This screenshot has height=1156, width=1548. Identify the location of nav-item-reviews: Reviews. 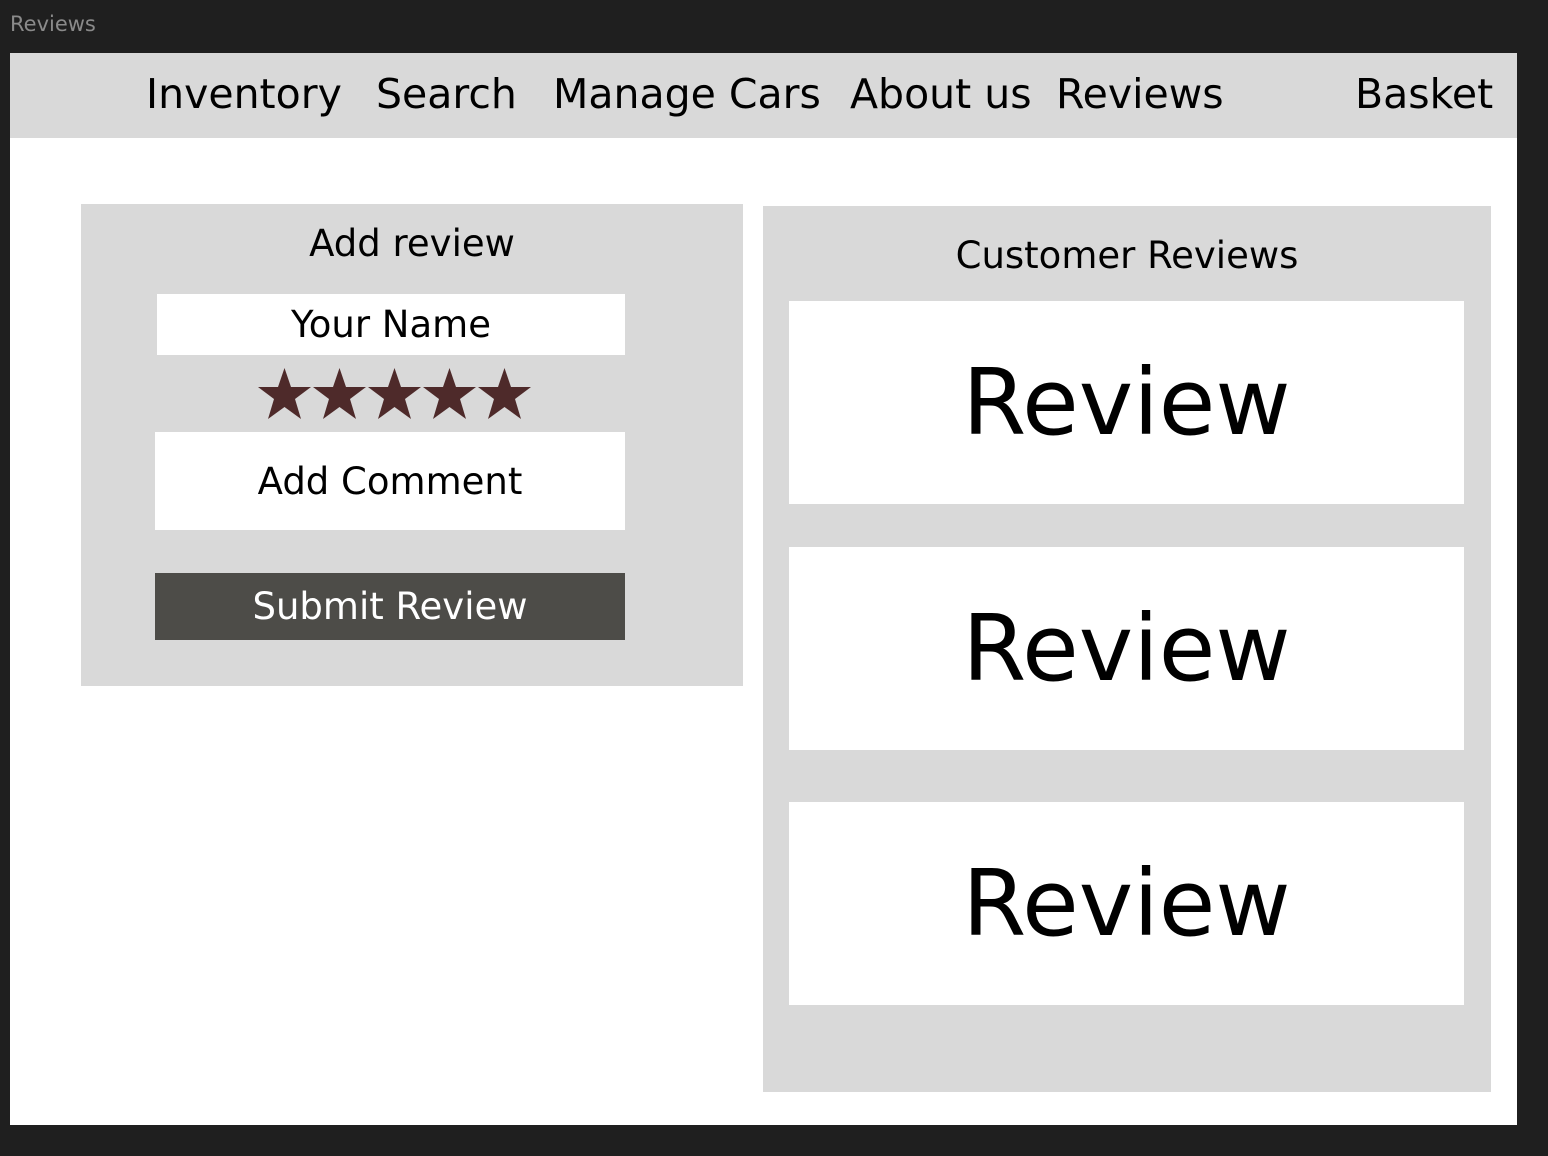
(1140, 94).